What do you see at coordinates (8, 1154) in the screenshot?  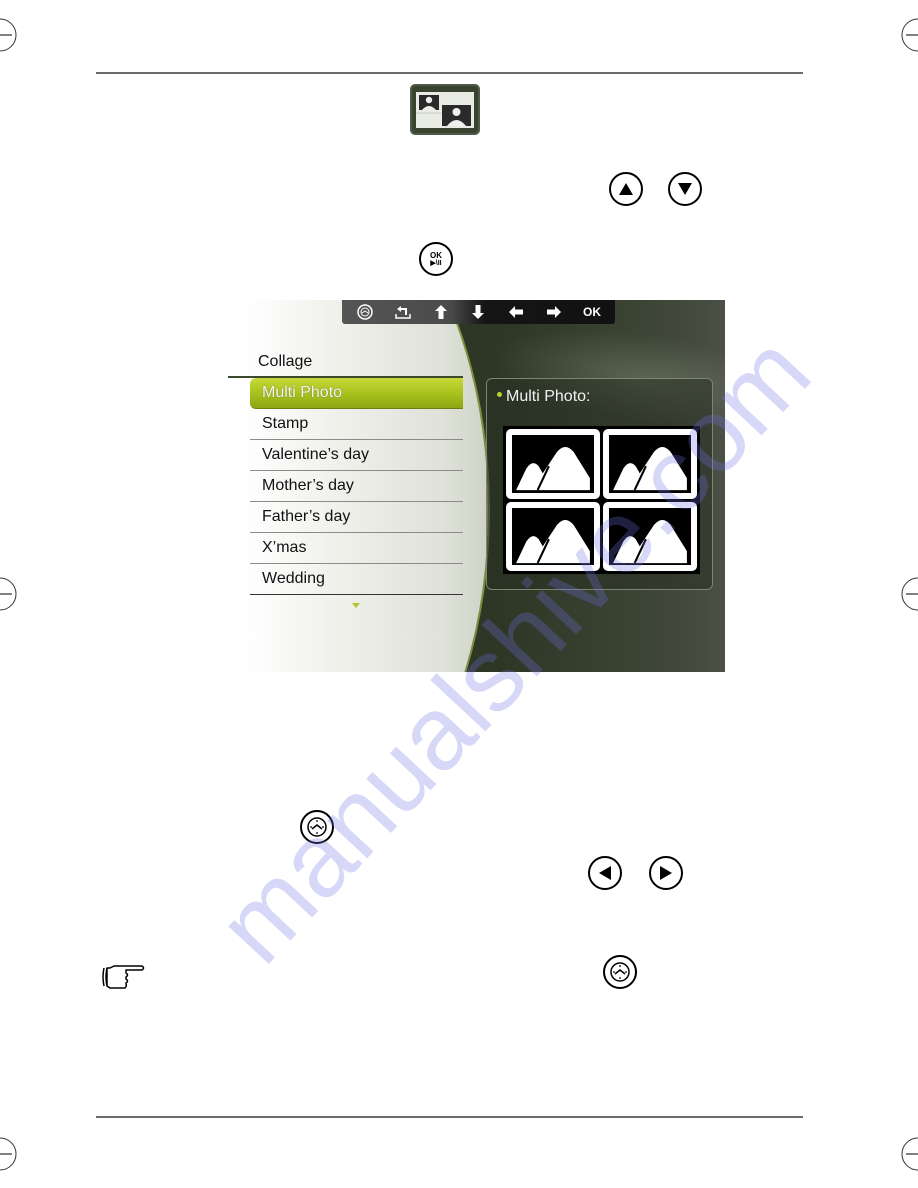 I see `registration-mark-bottom-left` at bounding box center [8, 1154].